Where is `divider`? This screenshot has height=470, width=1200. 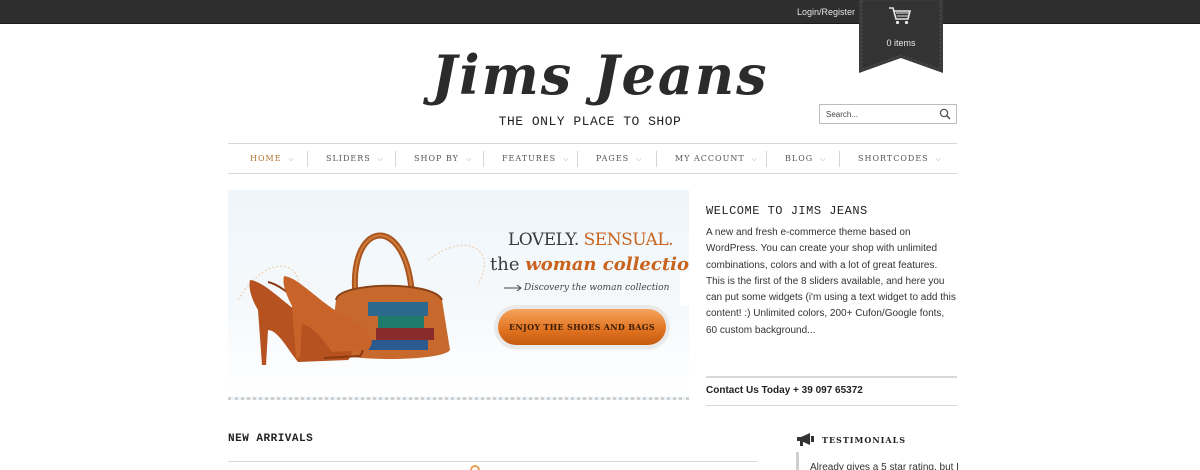 divider is located at coordinates (492, 461).